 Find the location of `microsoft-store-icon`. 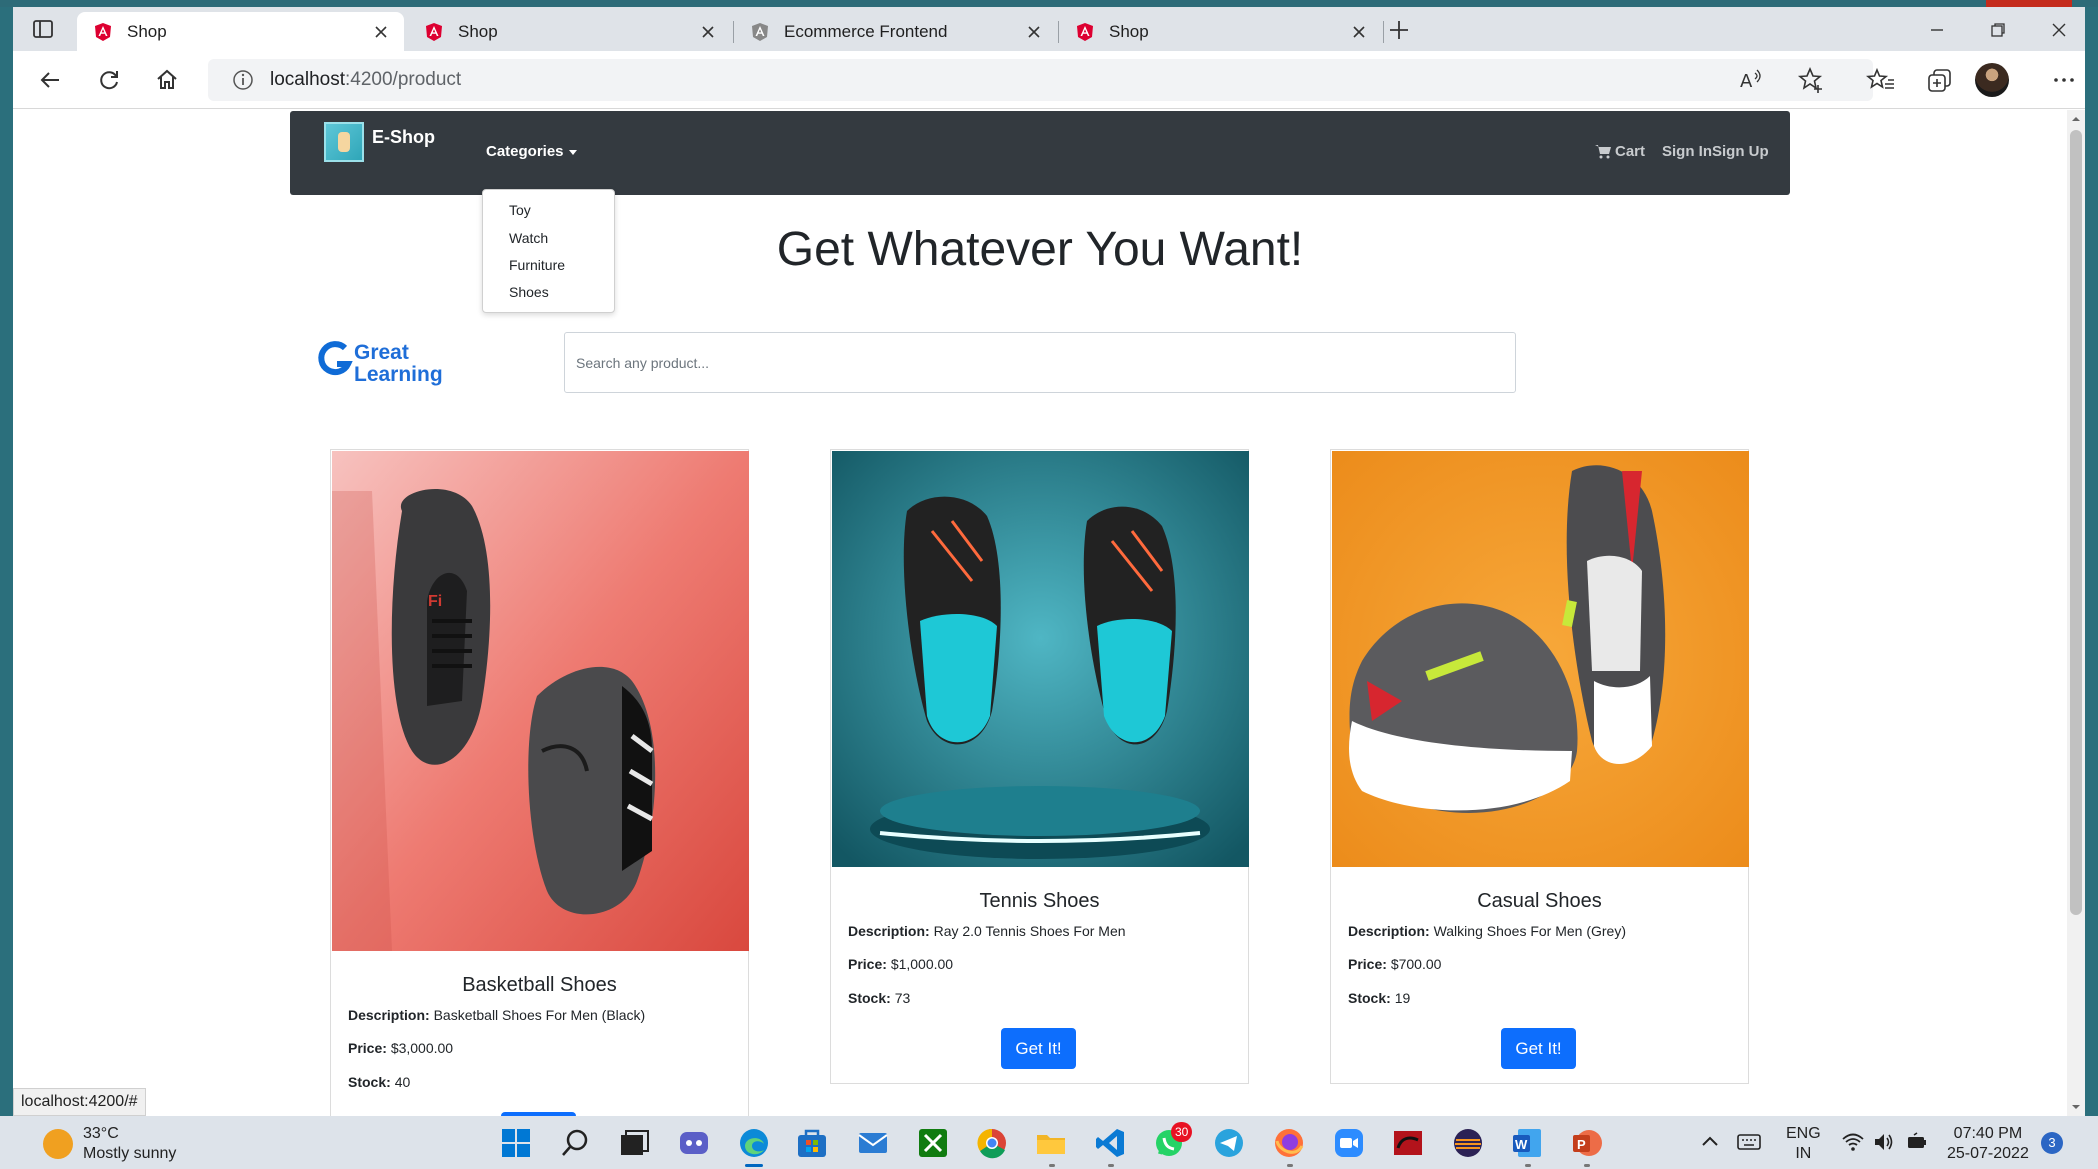

microsoft-store-icon is located at coordinates (812, 1143).